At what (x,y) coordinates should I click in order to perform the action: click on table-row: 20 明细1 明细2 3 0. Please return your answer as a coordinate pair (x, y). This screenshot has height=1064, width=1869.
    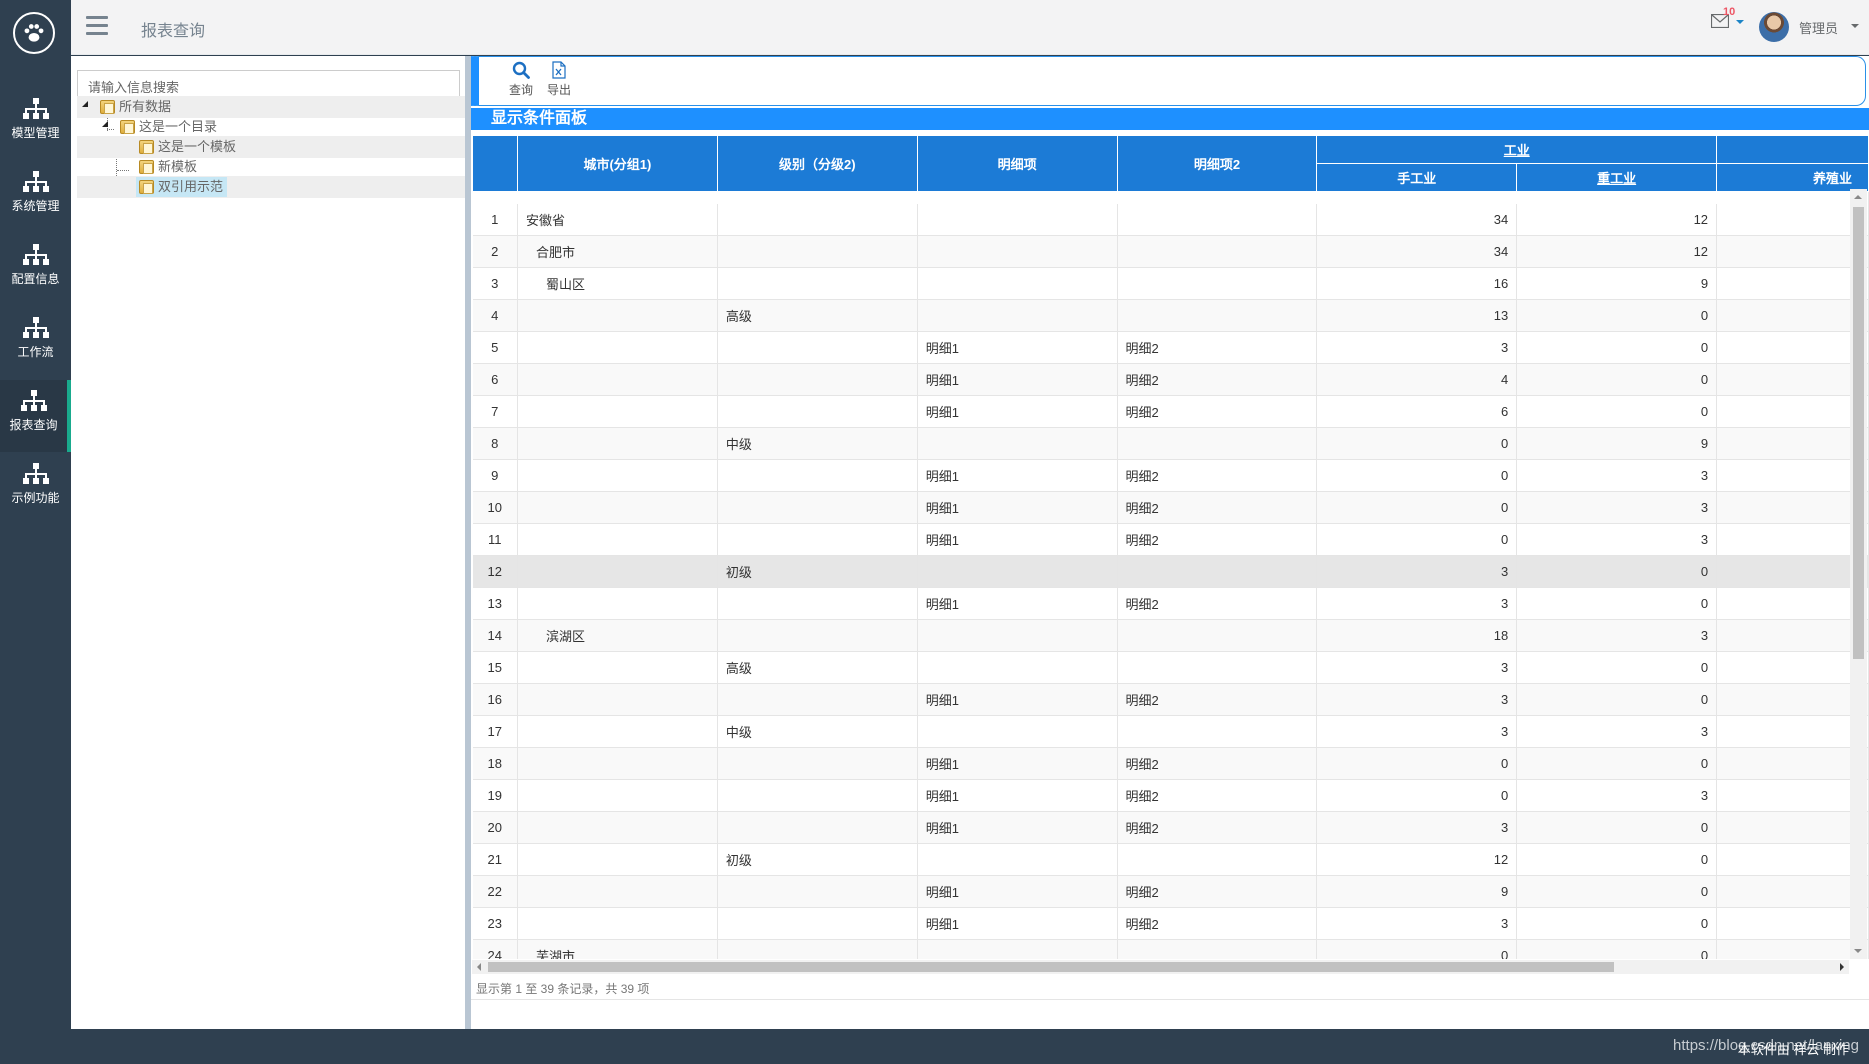
    Looking at the image, I should click on (1170, 827).